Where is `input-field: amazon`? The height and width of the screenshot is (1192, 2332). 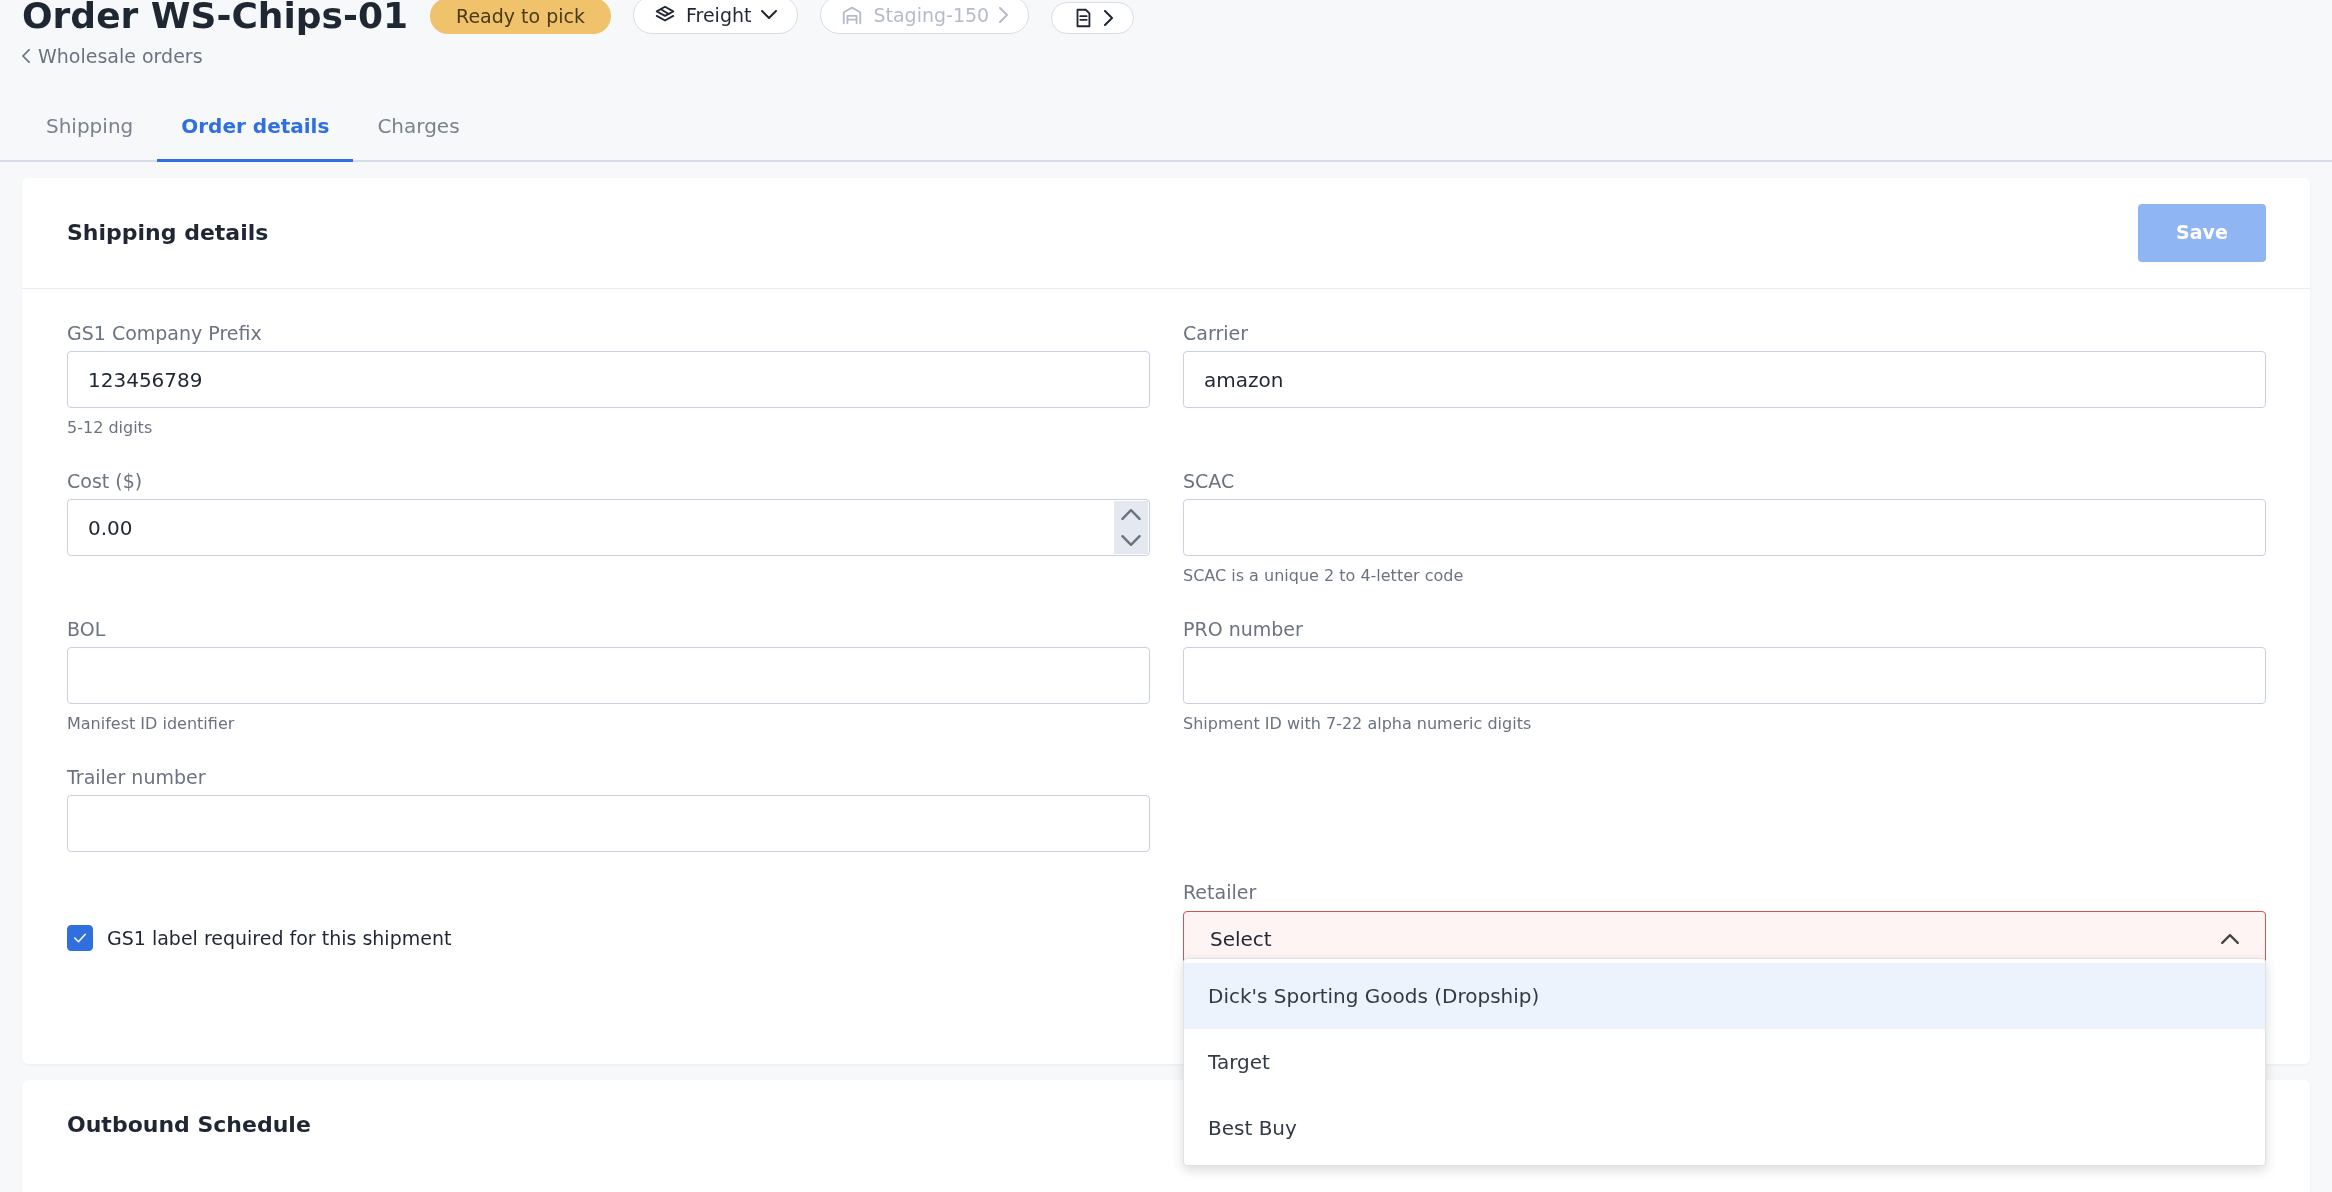 input-field: amazon is located at coordinates (1724, 379).